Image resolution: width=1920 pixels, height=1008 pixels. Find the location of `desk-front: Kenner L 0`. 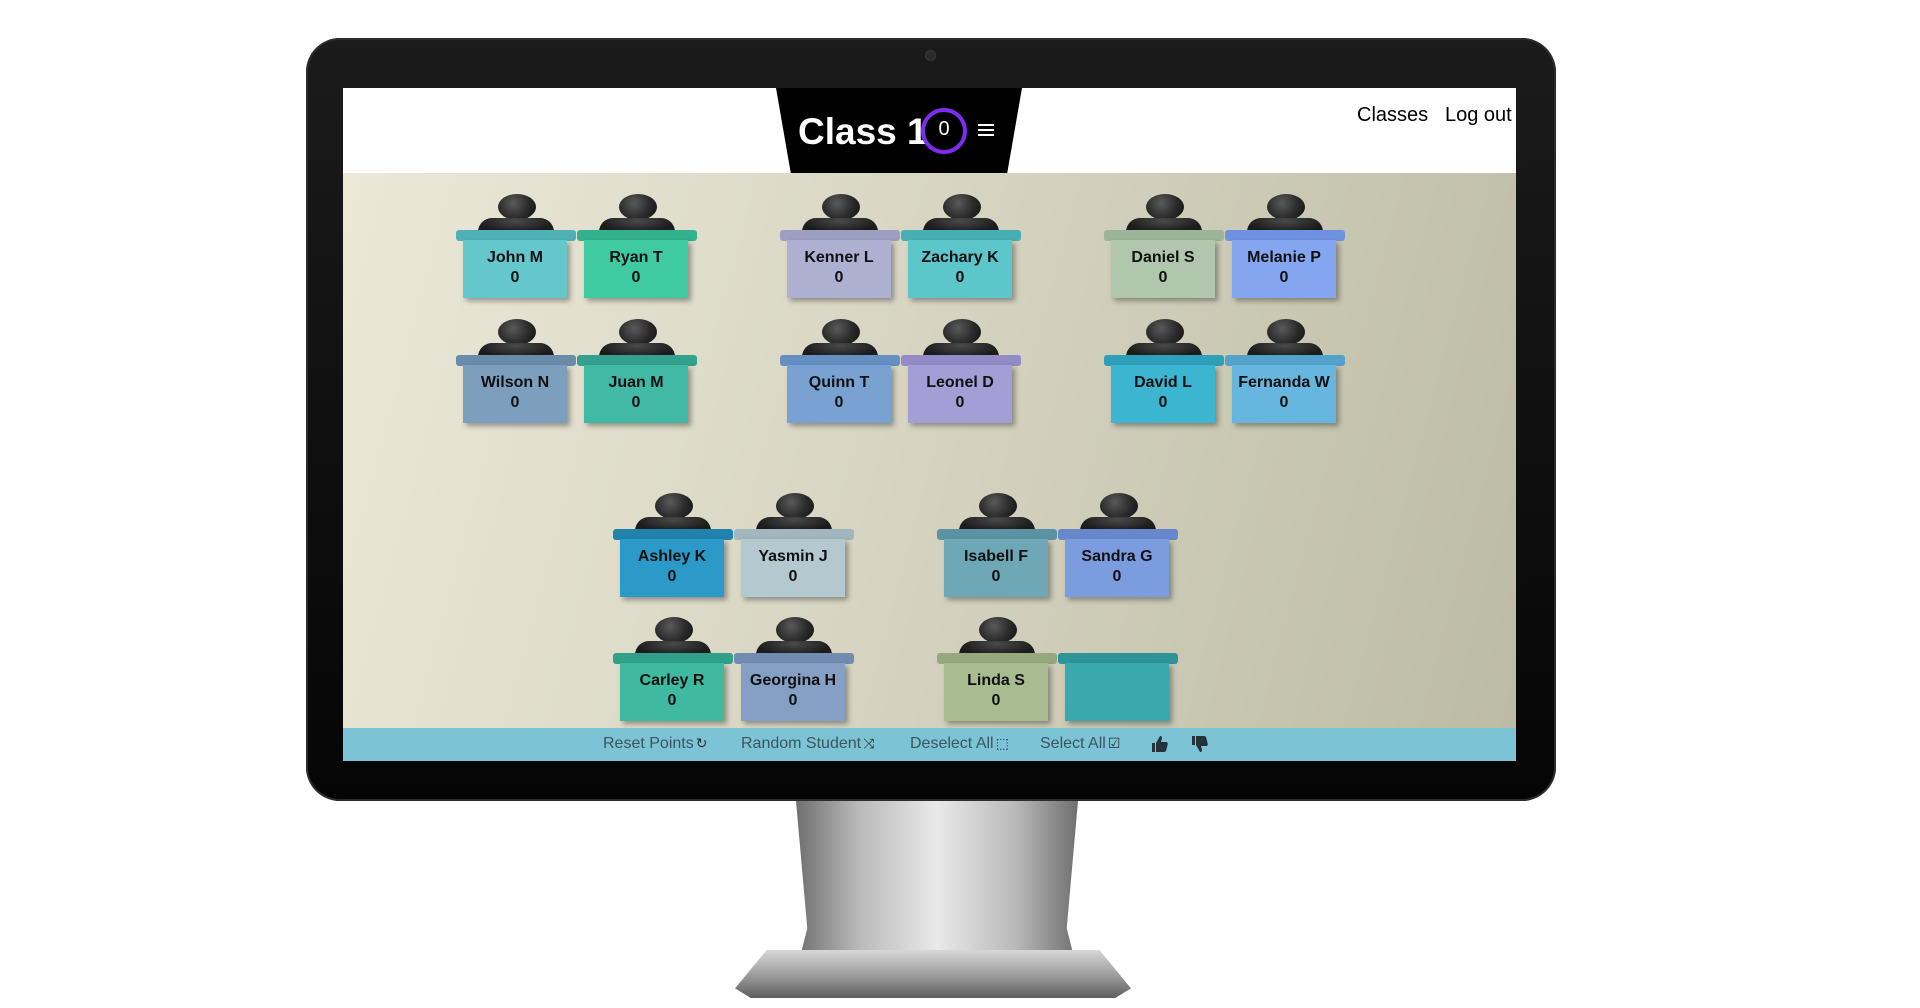

desk-front: Kenner L 0 is located at coordinates (839, 269).